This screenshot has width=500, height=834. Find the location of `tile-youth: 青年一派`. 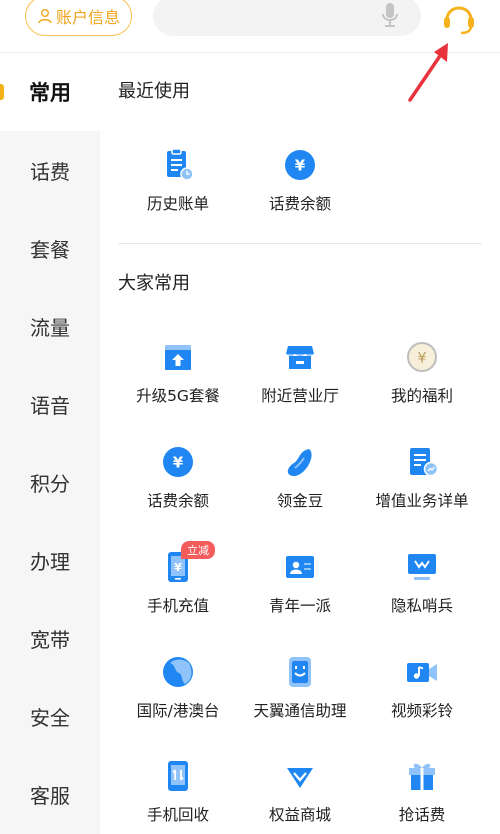

tile-youth: 青年一派 is located at coordinates (300, 590).